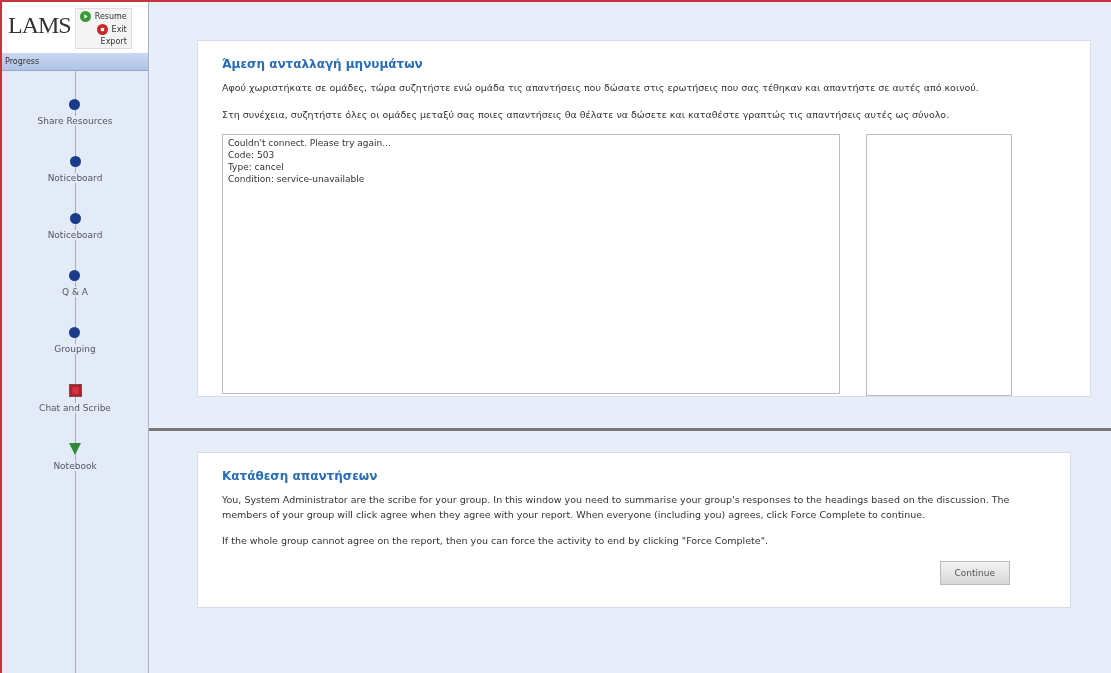 The width and height of the screenshot is (1111, 673). What do you see at coordinates (323, 64) in the screenshot?
I see `panel-title: Άμεση ανταλλαγή μηνυμάτων` at bounding box center [323, 64].